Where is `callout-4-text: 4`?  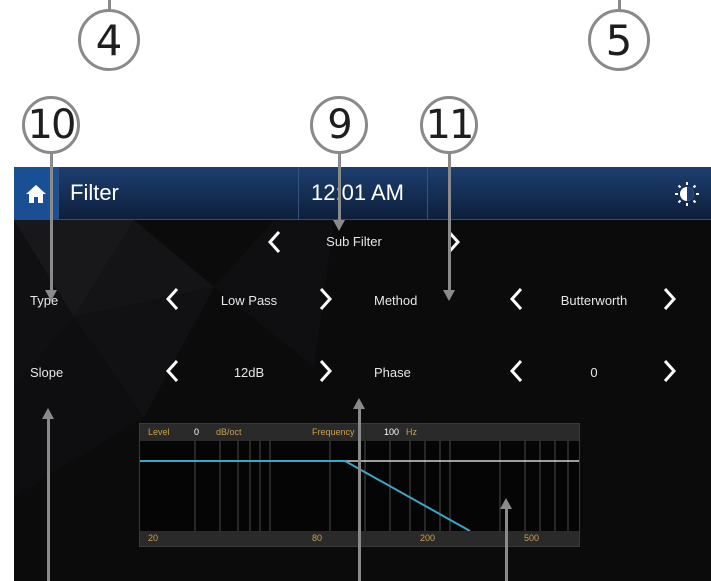
callout-4-text: 4 is located at coordinates (109, 40).